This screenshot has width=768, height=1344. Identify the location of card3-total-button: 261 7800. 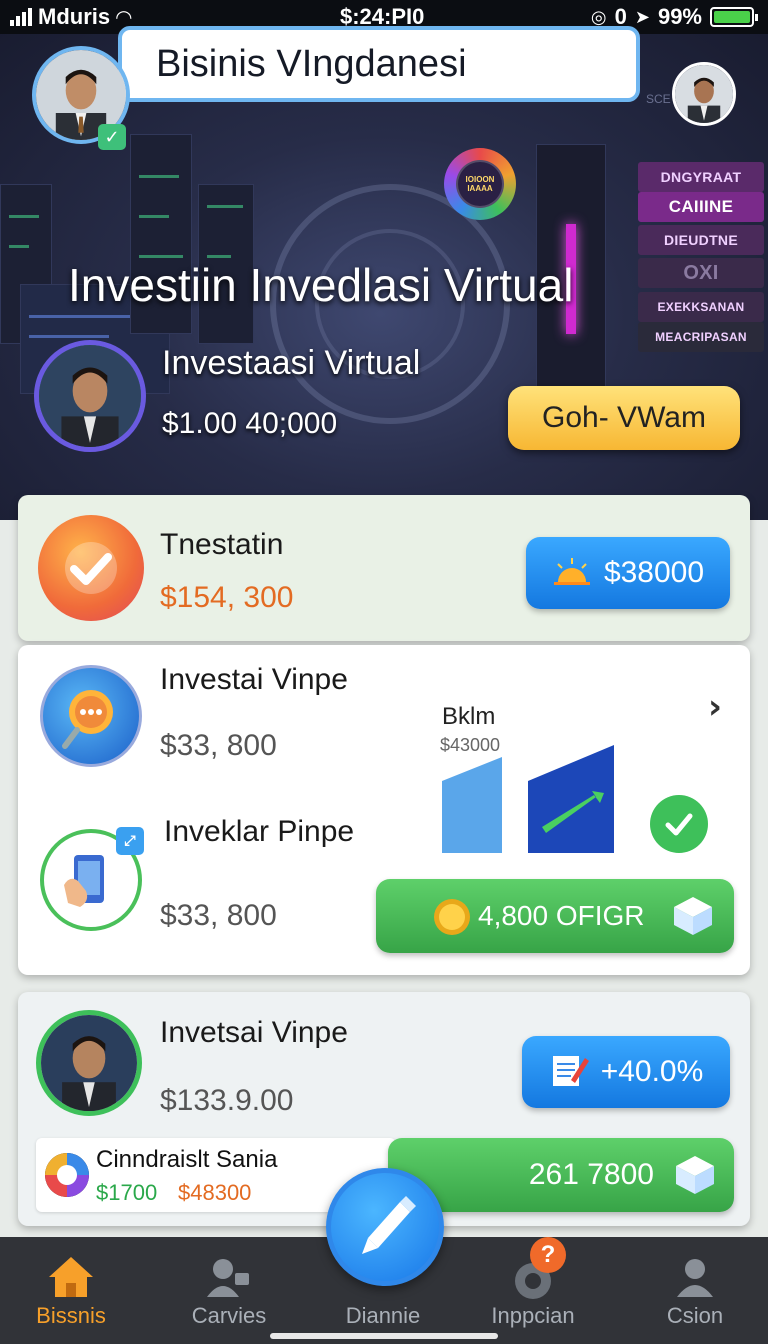
(561, 1175).